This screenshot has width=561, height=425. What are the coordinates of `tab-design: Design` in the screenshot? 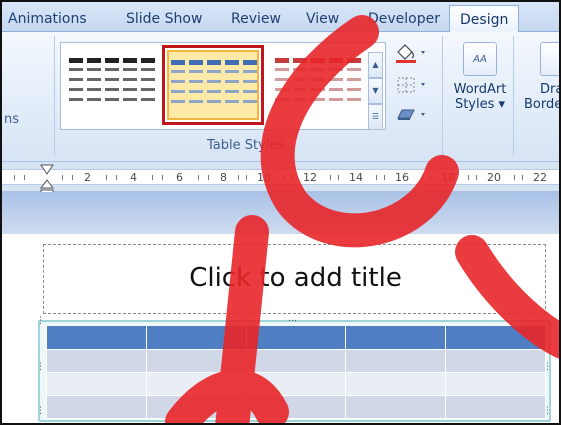 It's located at (484, 19).